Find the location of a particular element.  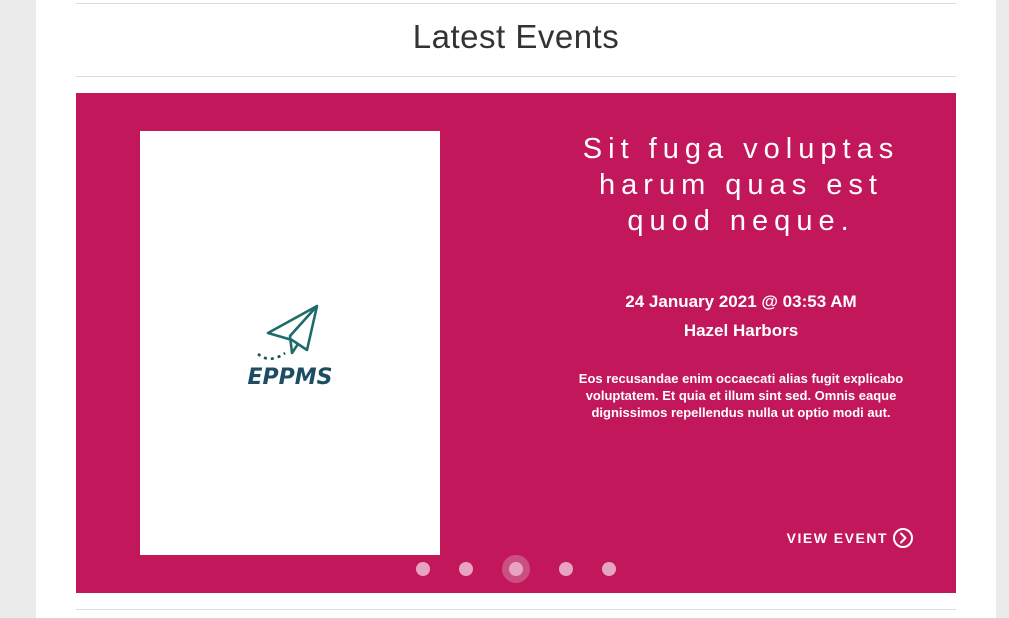

slider-pagination is located at coordinates (516, 569).